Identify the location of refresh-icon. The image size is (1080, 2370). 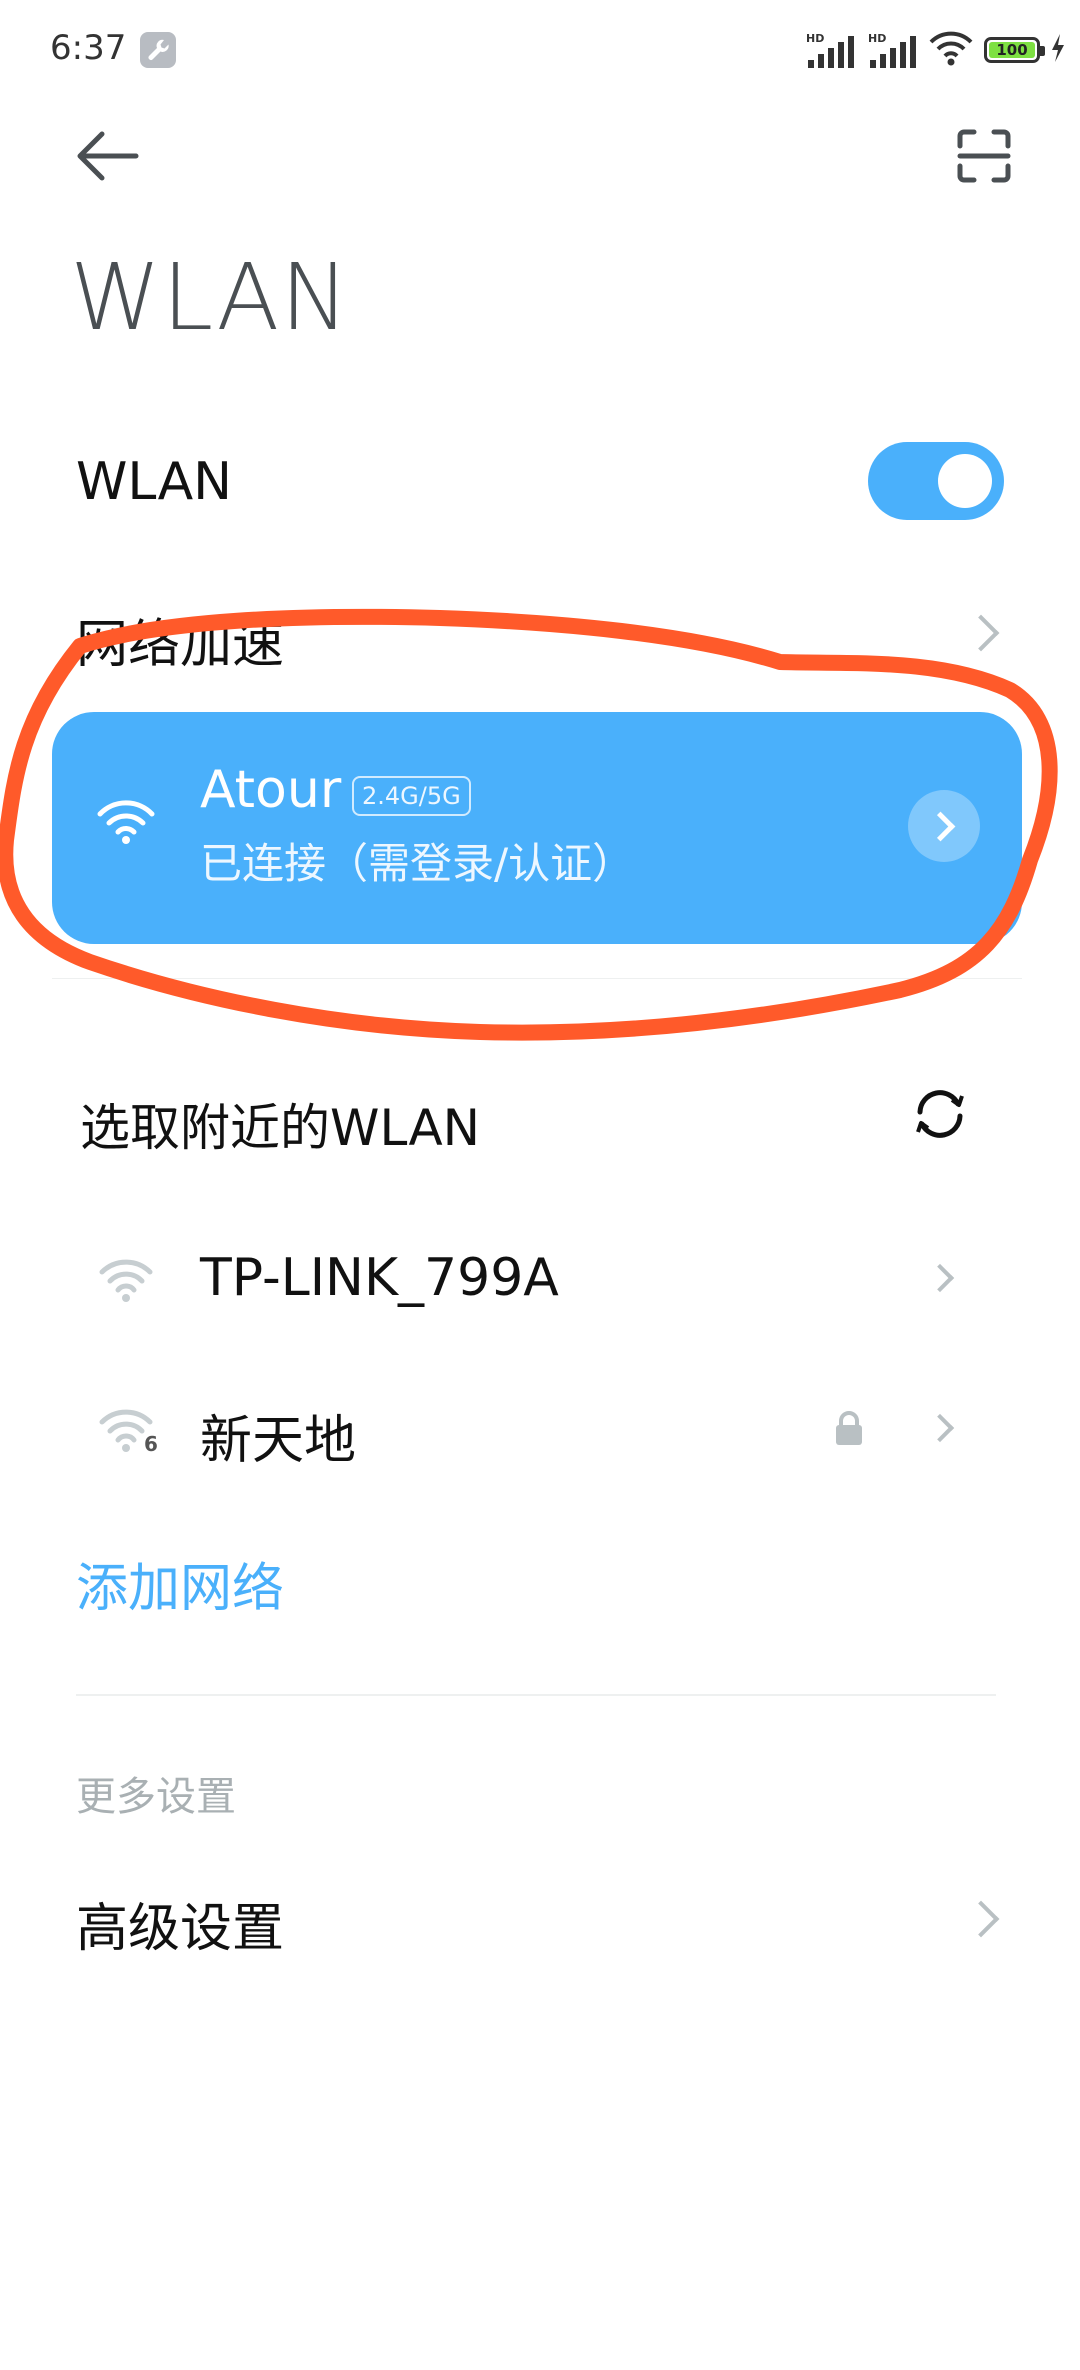
(940, 1114).